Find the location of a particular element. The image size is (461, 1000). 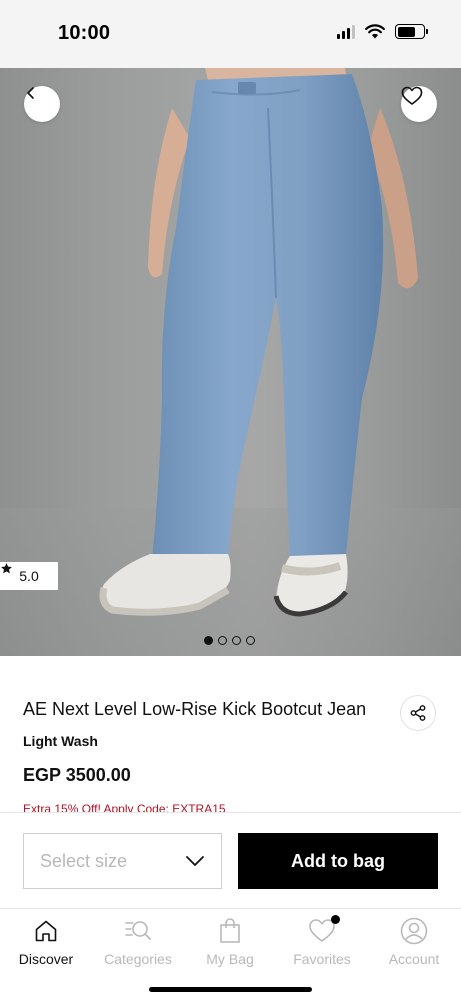

favorite-button is located at coordinates (419, 104).